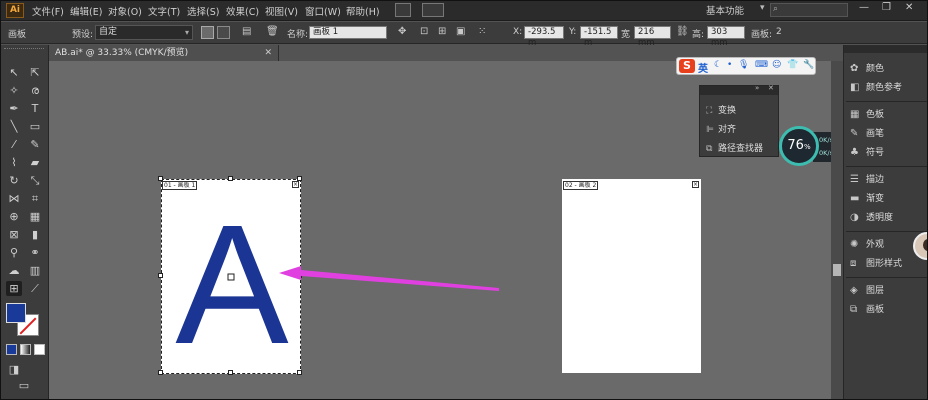 This screenshot has height=400, width=928. I want to click on artboard-tool-icon: ⊞, so click(14, 288).